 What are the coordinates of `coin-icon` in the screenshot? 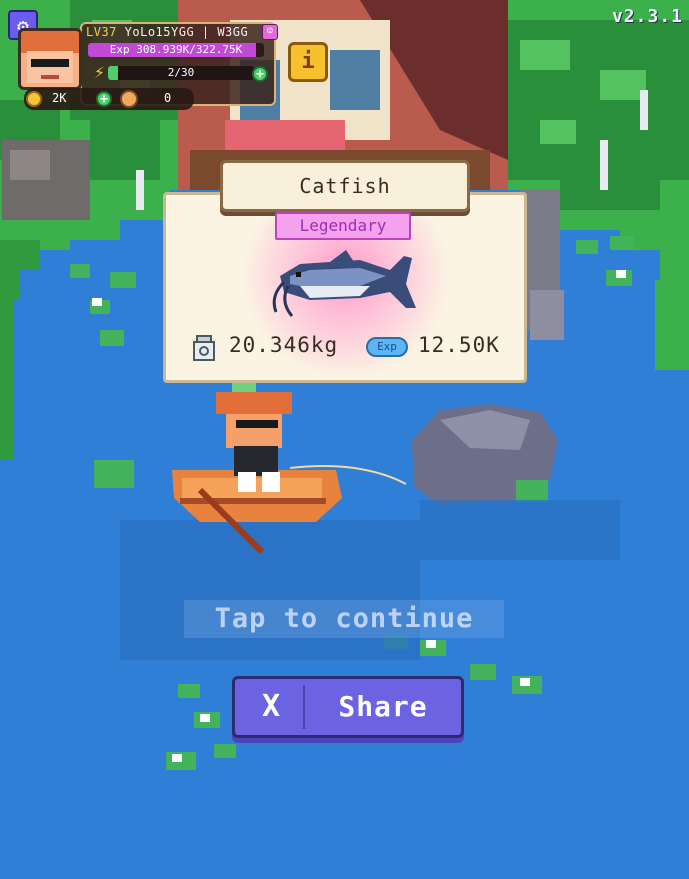 It's located at (34, 99).